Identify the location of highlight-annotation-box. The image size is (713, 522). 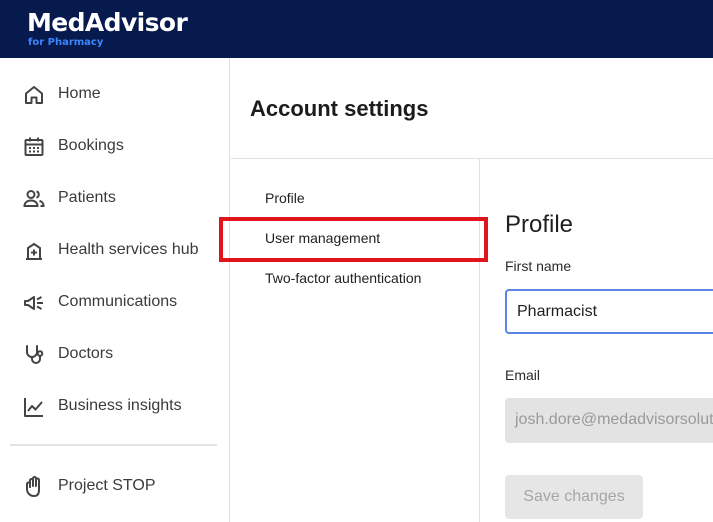
(353, 239).